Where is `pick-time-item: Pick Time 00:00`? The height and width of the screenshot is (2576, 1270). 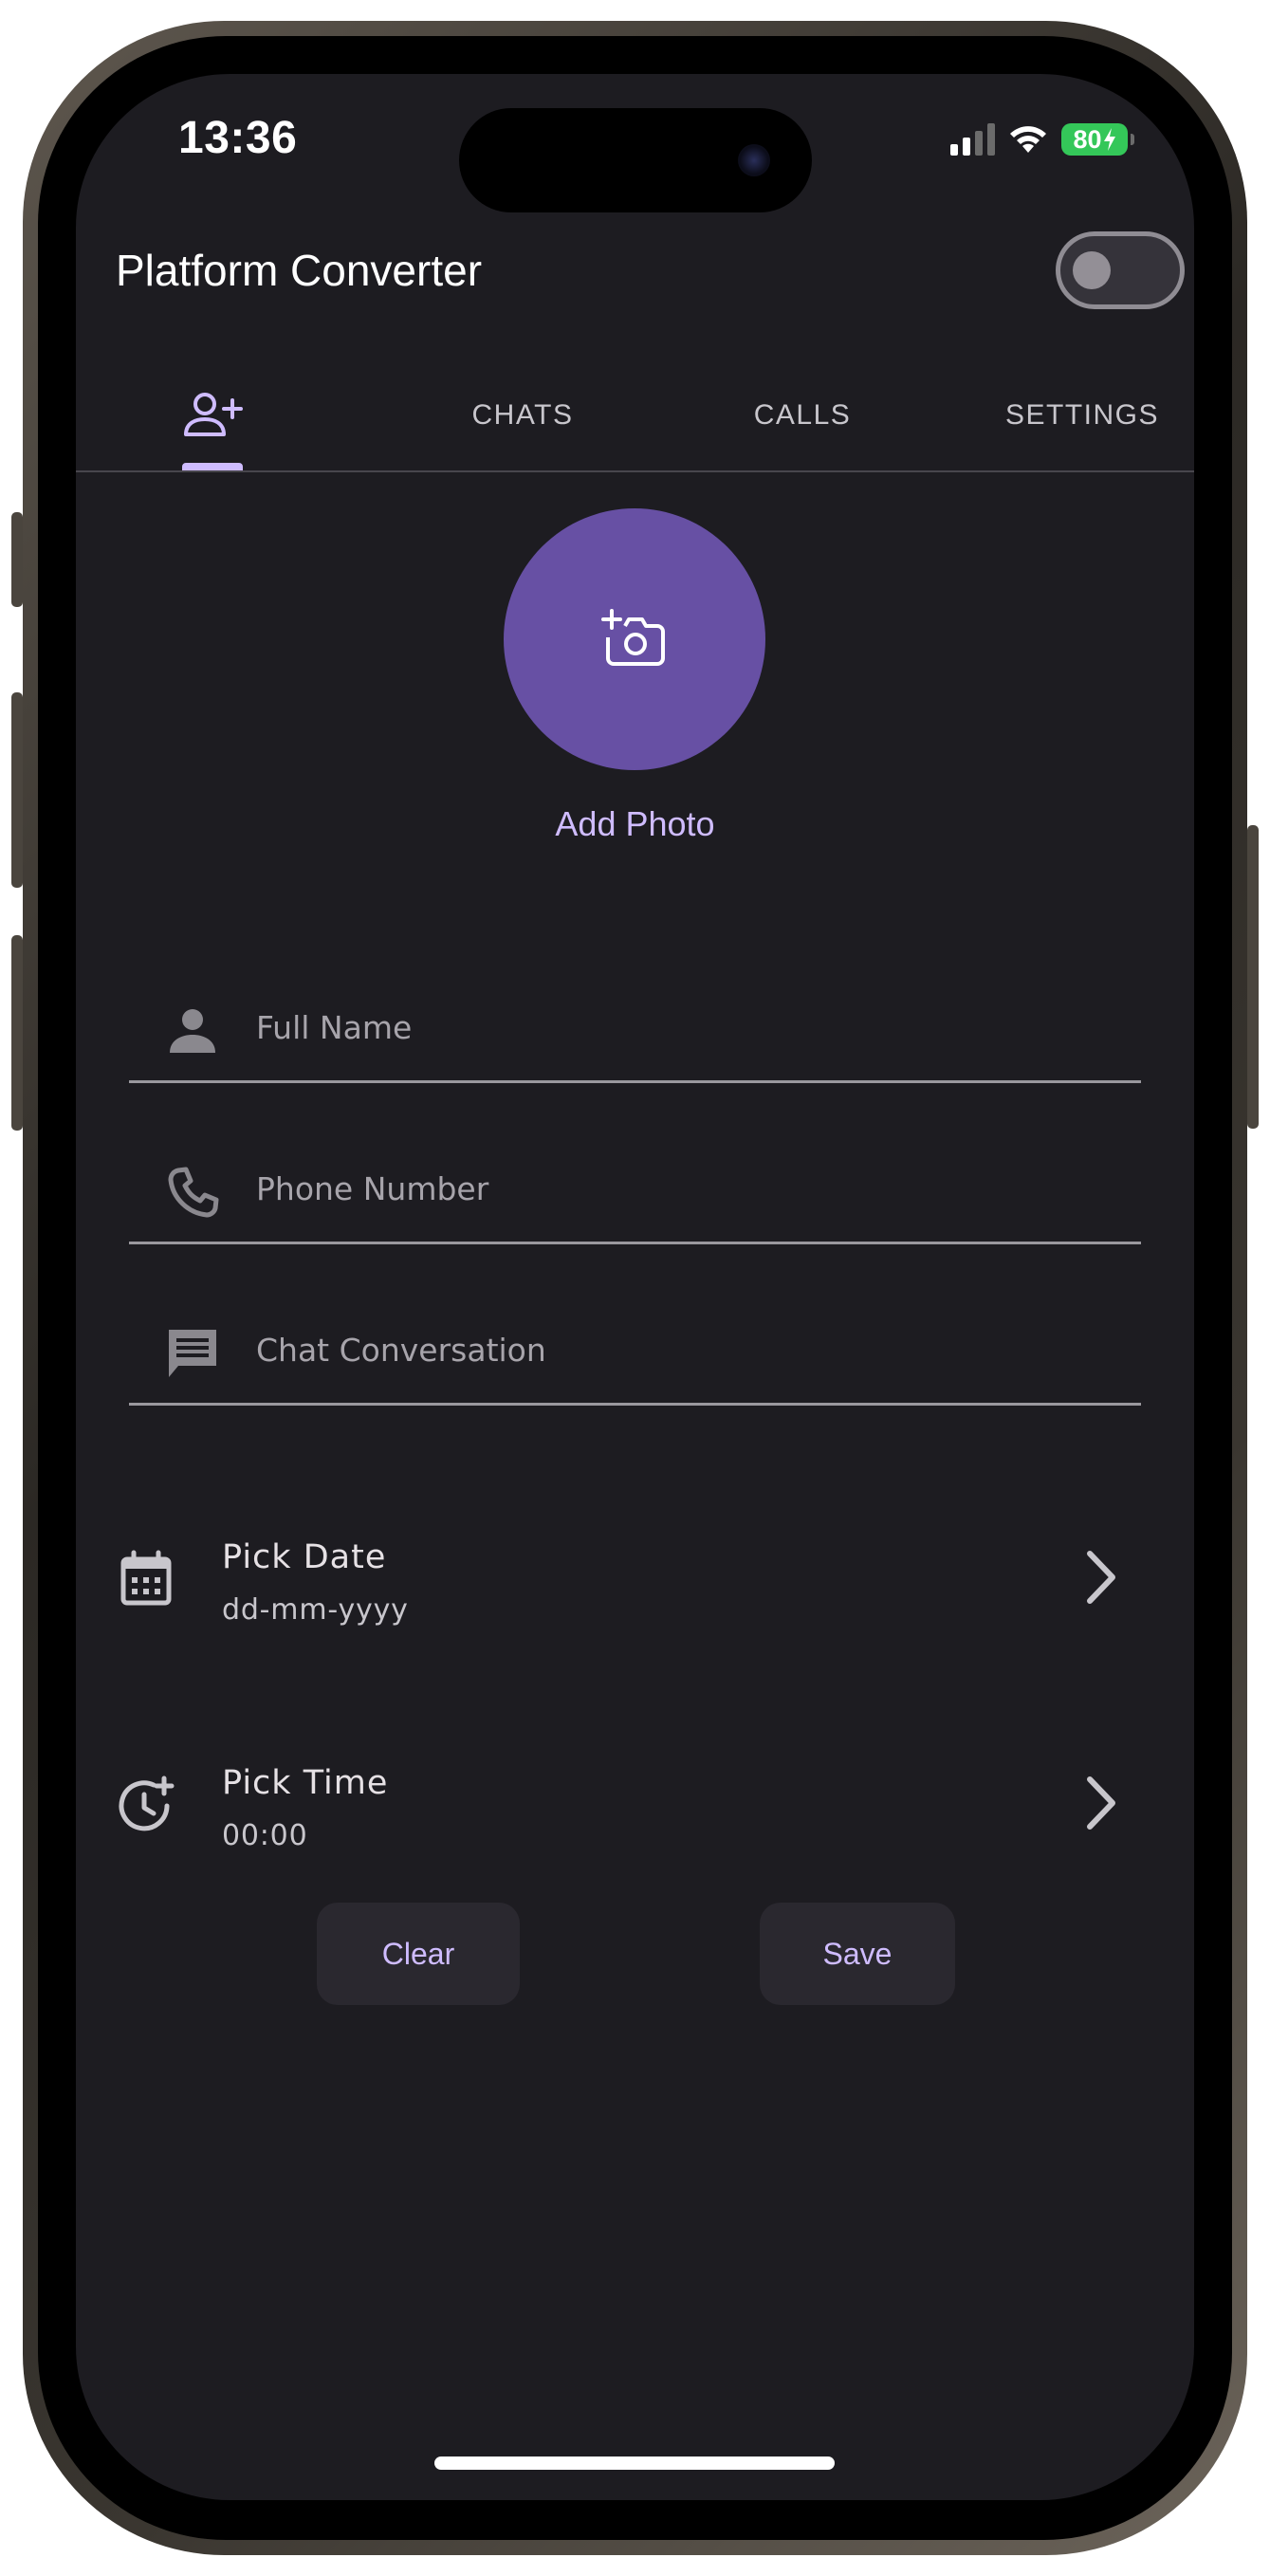 pick-time-item: Pick Time 00:00 is located at coordinates (635, 1806).